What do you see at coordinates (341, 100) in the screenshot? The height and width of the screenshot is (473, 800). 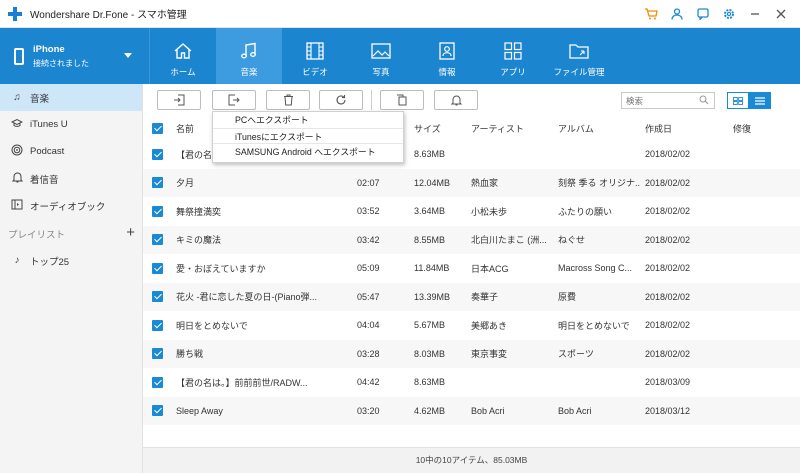 I see `refresh-button` at bounding box center [341, 100].